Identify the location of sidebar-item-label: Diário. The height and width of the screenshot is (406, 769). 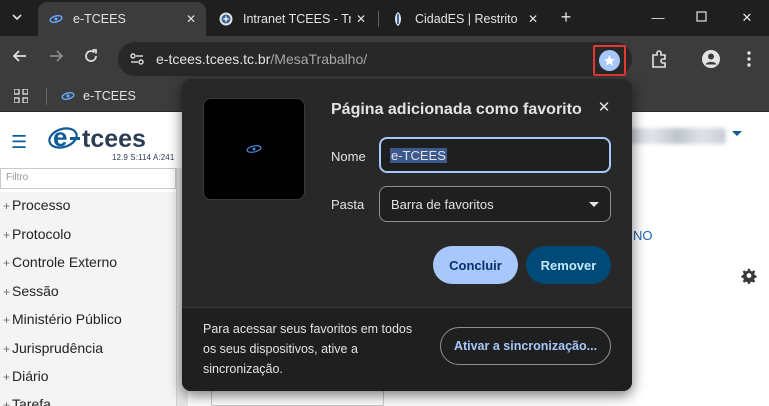
(30, 376).